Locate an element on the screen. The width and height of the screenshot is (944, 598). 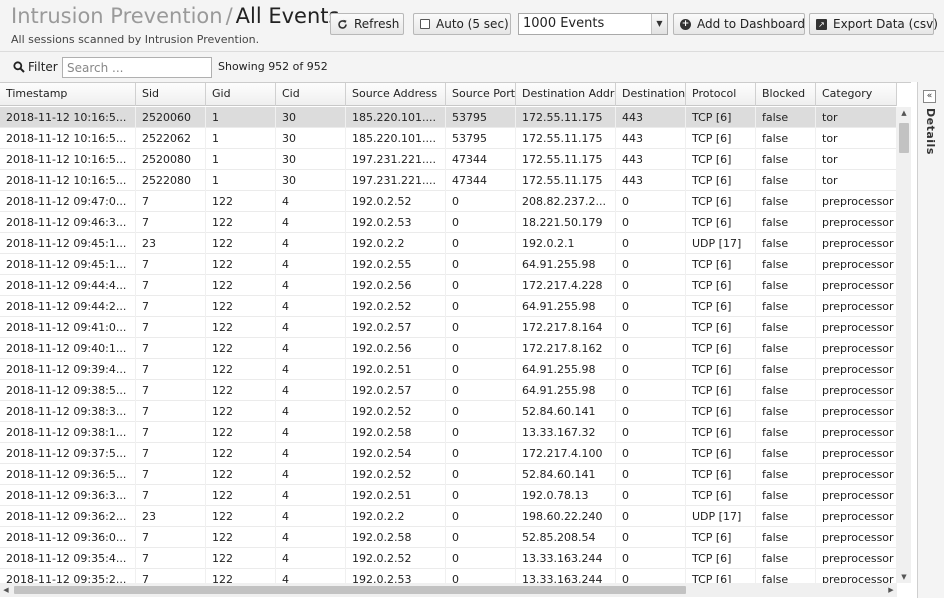
cell-source-address: 192.0.2.52 is located at coordinates (396, 411).